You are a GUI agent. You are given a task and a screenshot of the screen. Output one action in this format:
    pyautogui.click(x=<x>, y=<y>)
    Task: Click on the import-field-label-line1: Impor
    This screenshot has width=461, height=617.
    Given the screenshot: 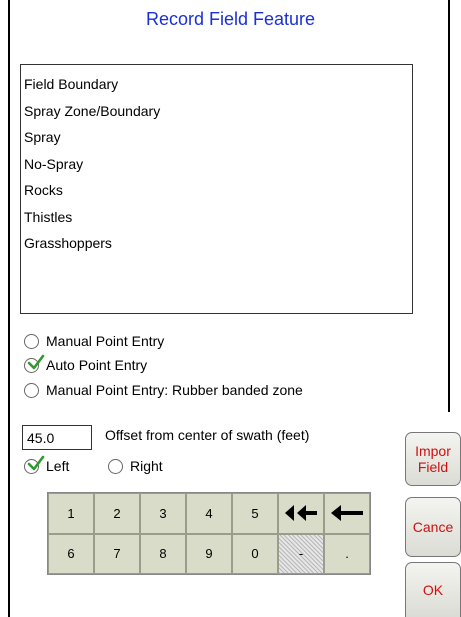 What is the action you would take?
    pyautogui.click(x=433, y=451)
    